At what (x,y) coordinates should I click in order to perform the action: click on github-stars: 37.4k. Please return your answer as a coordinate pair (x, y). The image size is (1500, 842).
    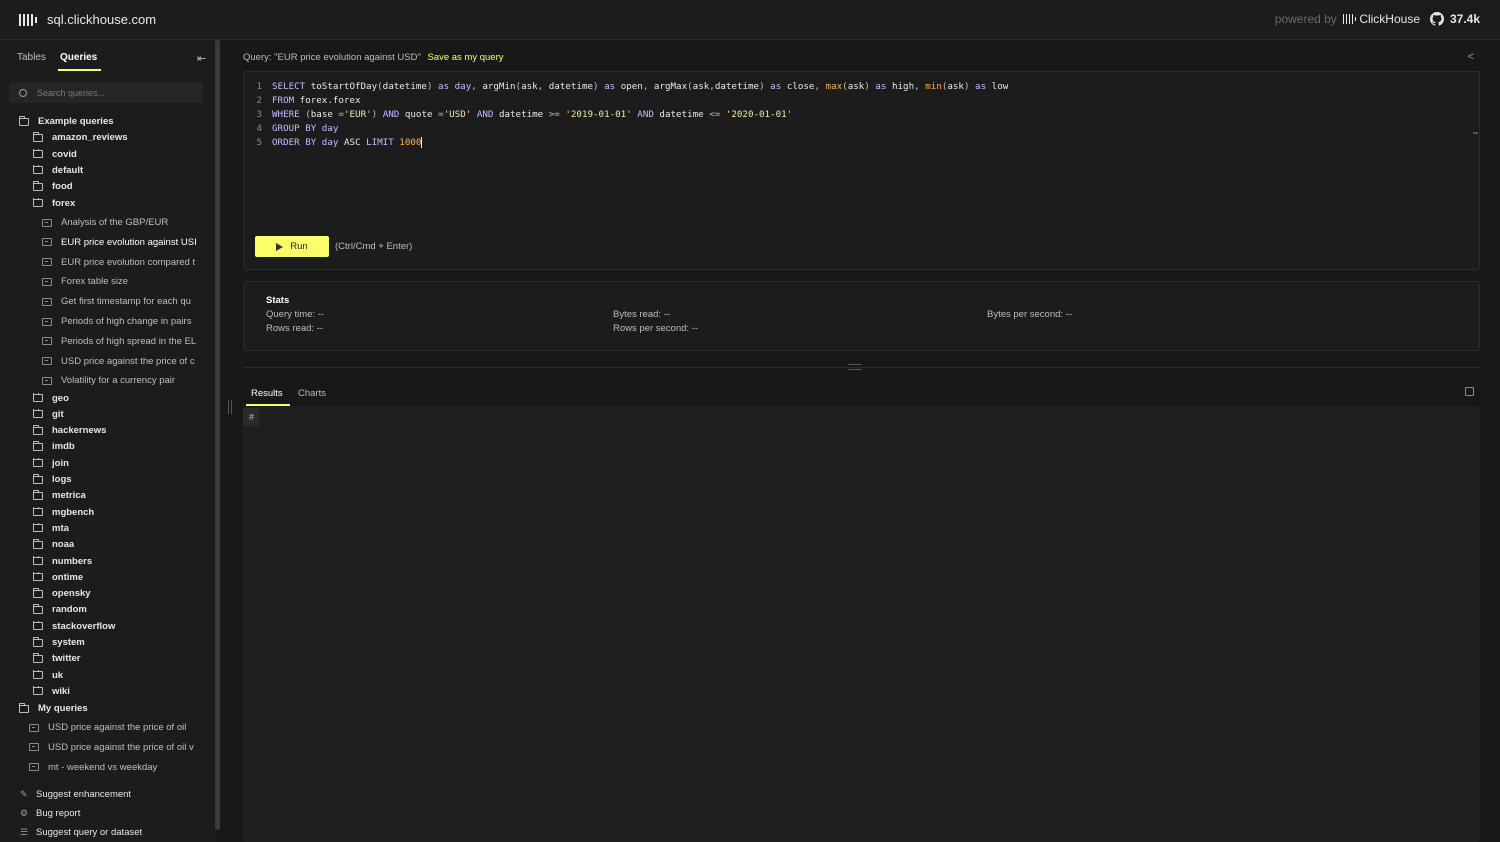
    Looking at the image, I should click on (1464, 19).